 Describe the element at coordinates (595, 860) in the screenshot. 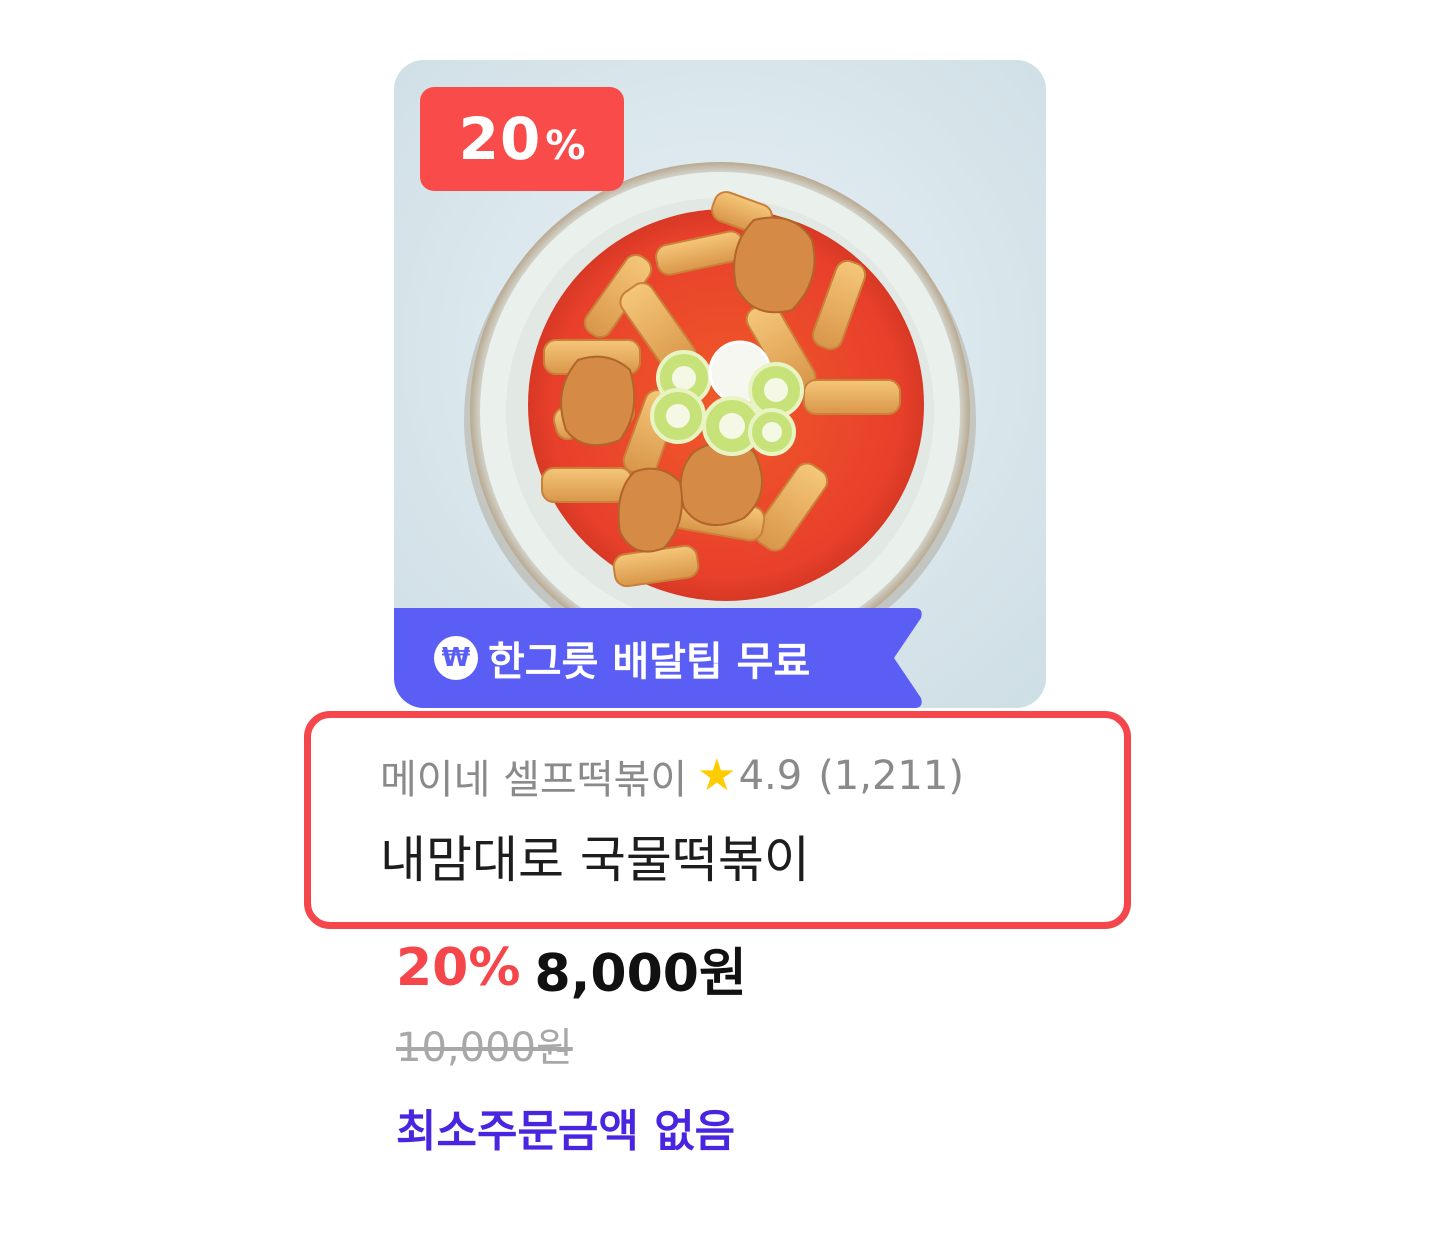

I see `product-name: 내맘대로 국물떡볶이` at that location.